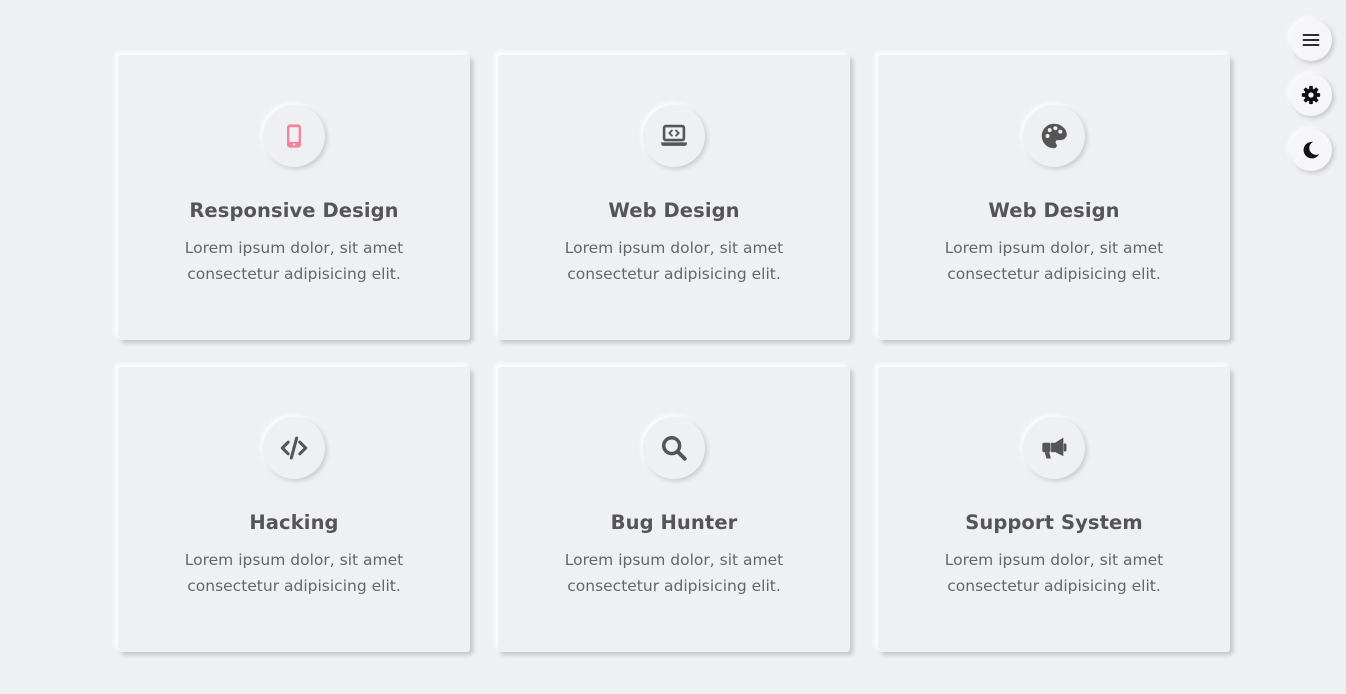 Image resolution: width=1346 pixels, height=694 pixels. I want to click on floating-toolbar, so click(1311, 95).